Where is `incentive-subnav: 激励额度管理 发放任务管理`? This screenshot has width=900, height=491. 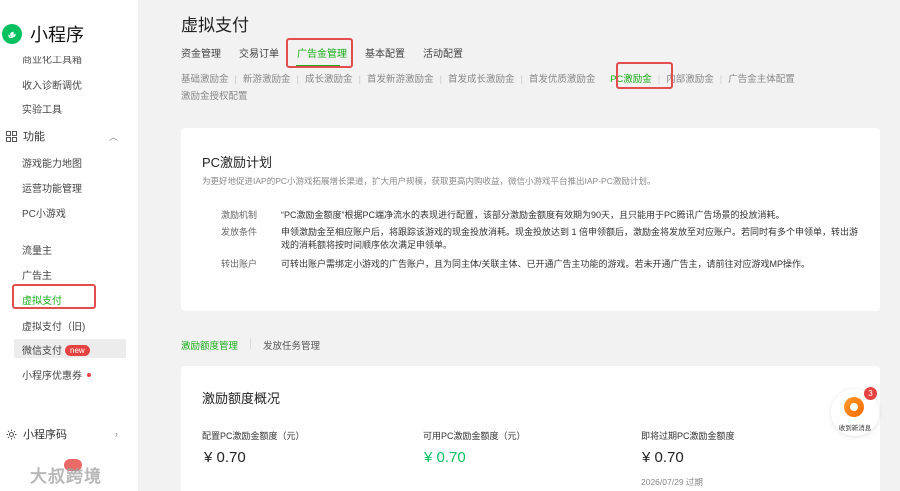
incentive-subnav: 激励额度管理 发放任务管理 is located at coordinates (250, 345).